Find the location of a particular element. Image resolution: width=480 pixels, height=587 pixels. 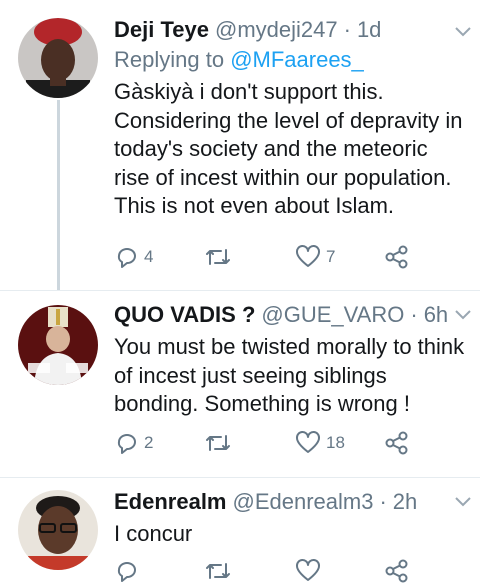

timestamp: 6h is located at coordinates (436, 315).